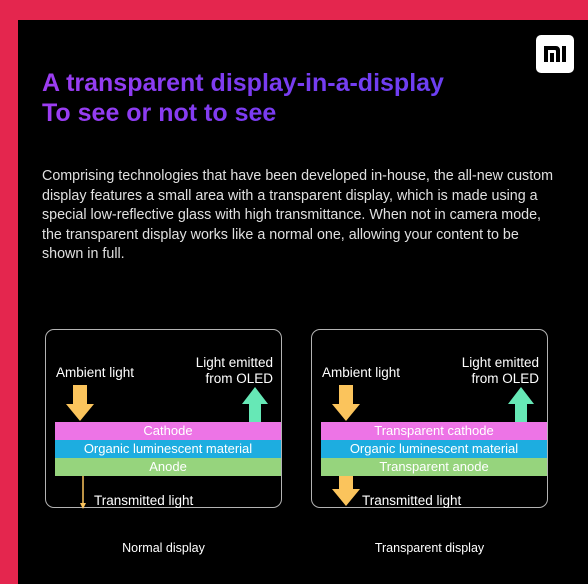 The image size is (588, 584). Describe the element at coordinates (163, 548) in the screenshot. I see `normal-display-caption: Normal display` at that location.